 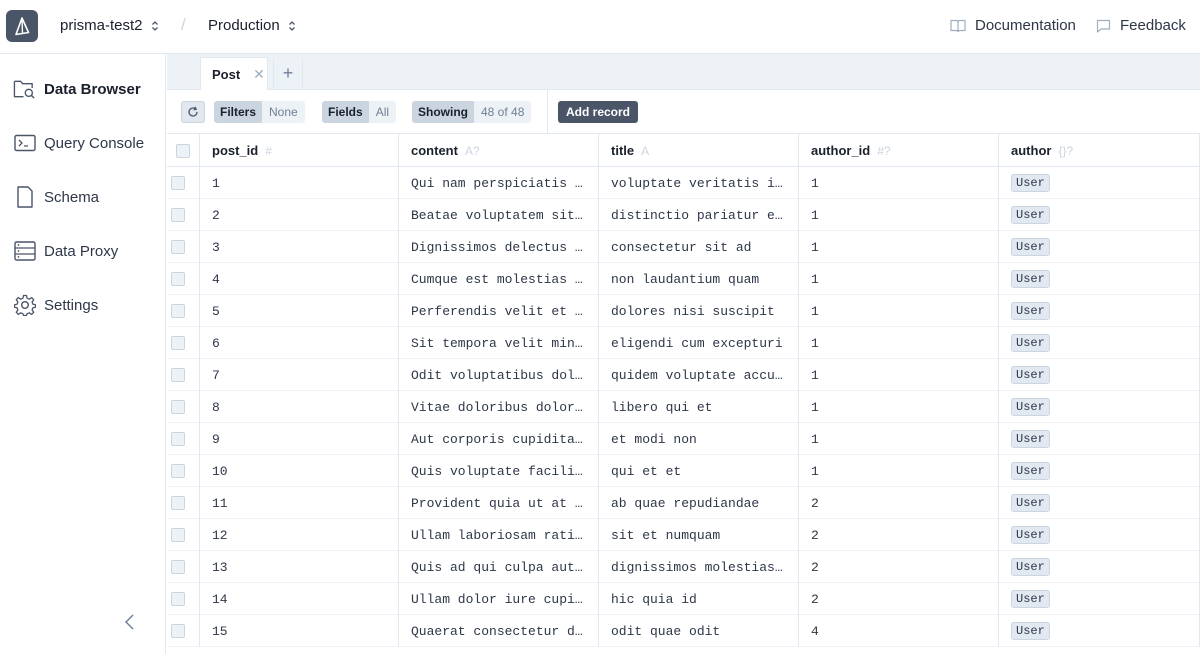 What do you see at coordinates (299, 407) in the screenshot?
I see `cell-post-id: 8` at bounding box center [299, 407].